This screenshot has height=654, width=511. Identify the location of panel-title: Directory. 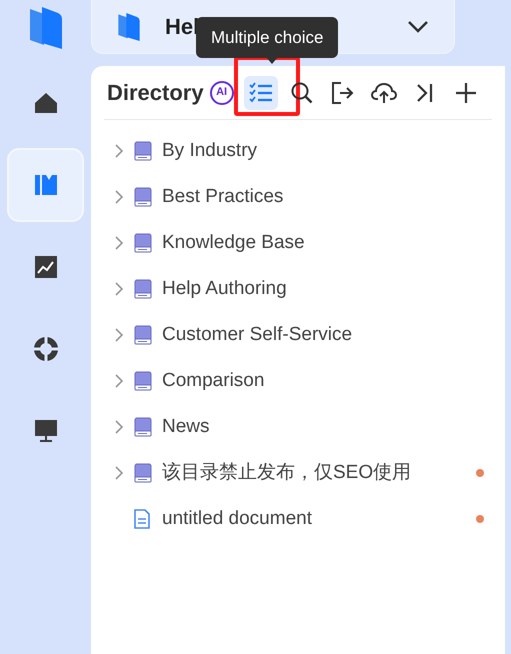
(155, 93).